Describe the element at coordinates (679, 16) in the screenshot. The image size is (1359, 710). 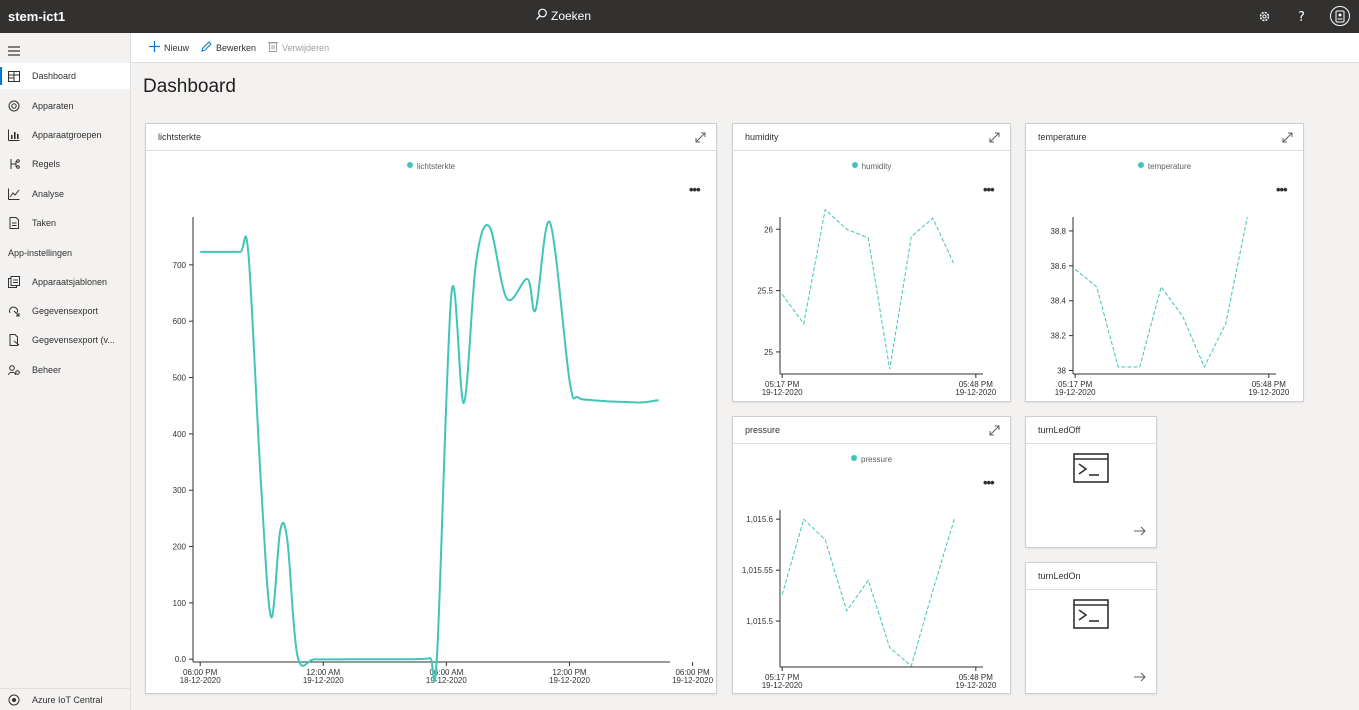
I see `top-bar: stem-ict1 Zoeken ?` at that location.